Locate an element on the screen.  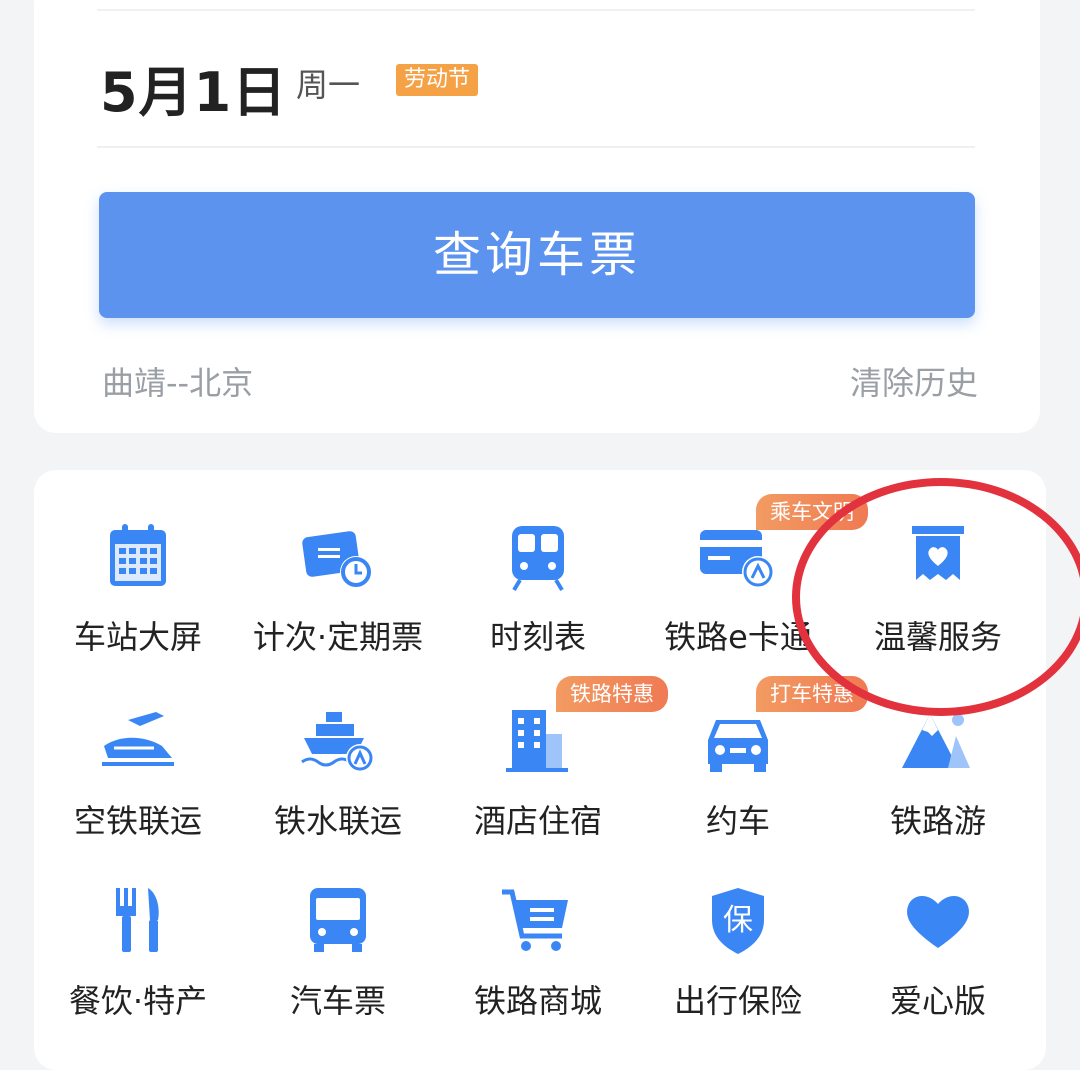
service-station-screen: 车站大屏 is located at coordinates (138, 607).